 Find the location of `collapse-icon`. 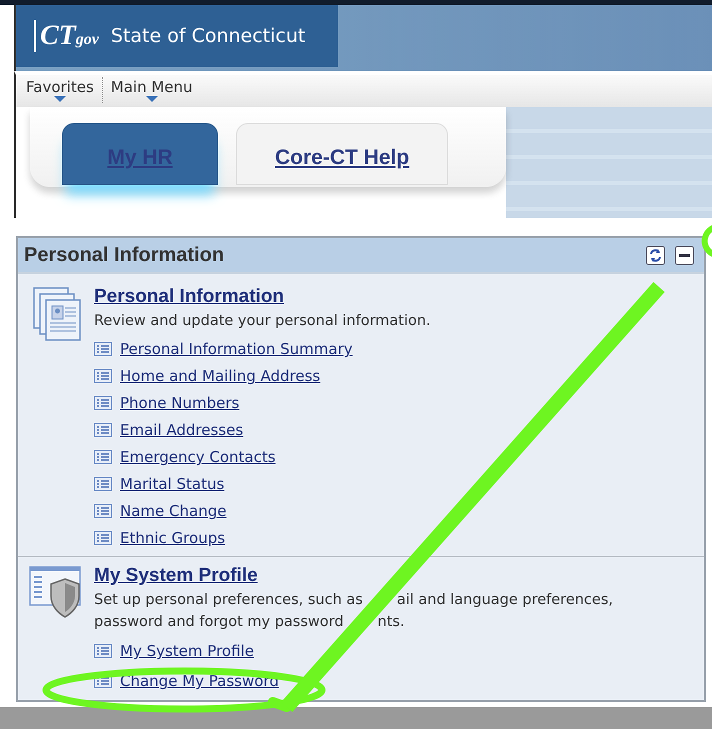

collapse-icon is located at coordinates (684, 255).